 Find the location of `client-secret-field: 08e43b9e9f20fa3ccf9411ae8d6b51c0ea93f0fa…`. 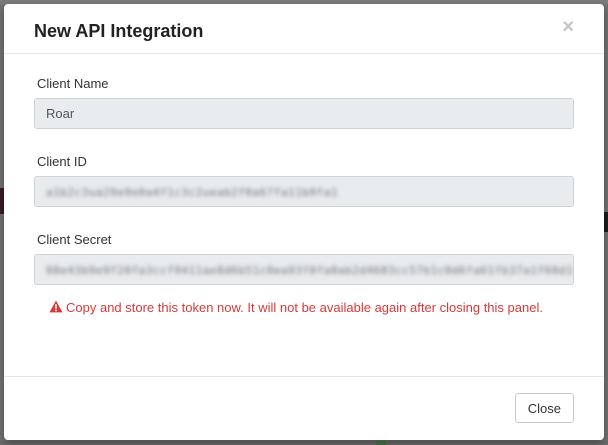

client-secret-field: 08e43b9e9f20fa3ccf9411ae8d6b51c0ea93f0fa… is located at coordinates (304, 269).